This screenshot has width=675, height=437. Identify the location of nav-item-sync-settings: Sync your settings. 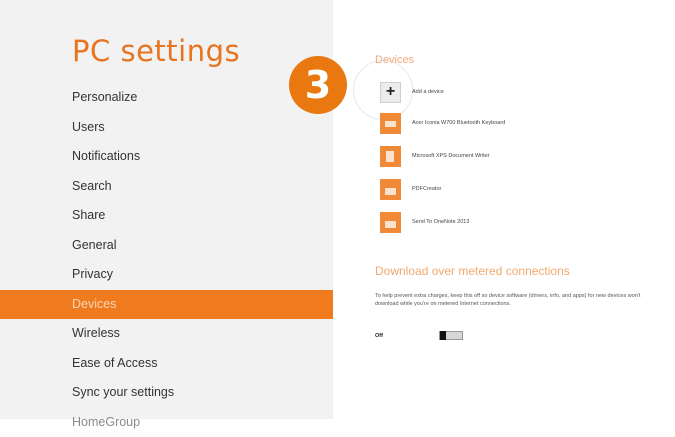
(166, 393).